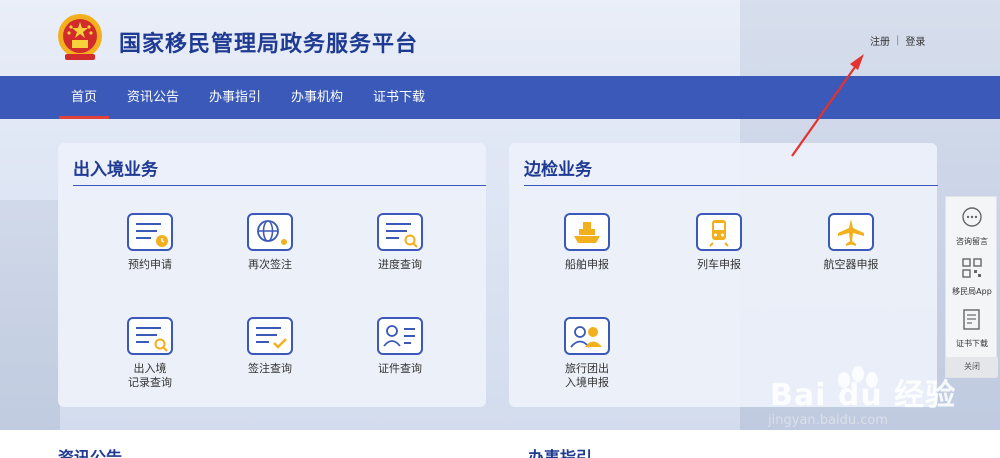 The image size is (1000, 458). Describe the element at coordinates (150, 336) in the screenshot. I see `record-search-icon` at that location.